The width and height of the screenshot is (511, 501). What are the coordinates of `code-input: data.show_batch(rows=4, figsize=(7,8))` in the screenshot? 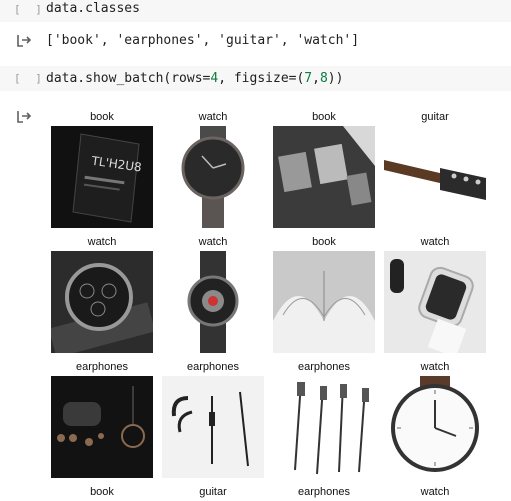 It's located at (194, 78).